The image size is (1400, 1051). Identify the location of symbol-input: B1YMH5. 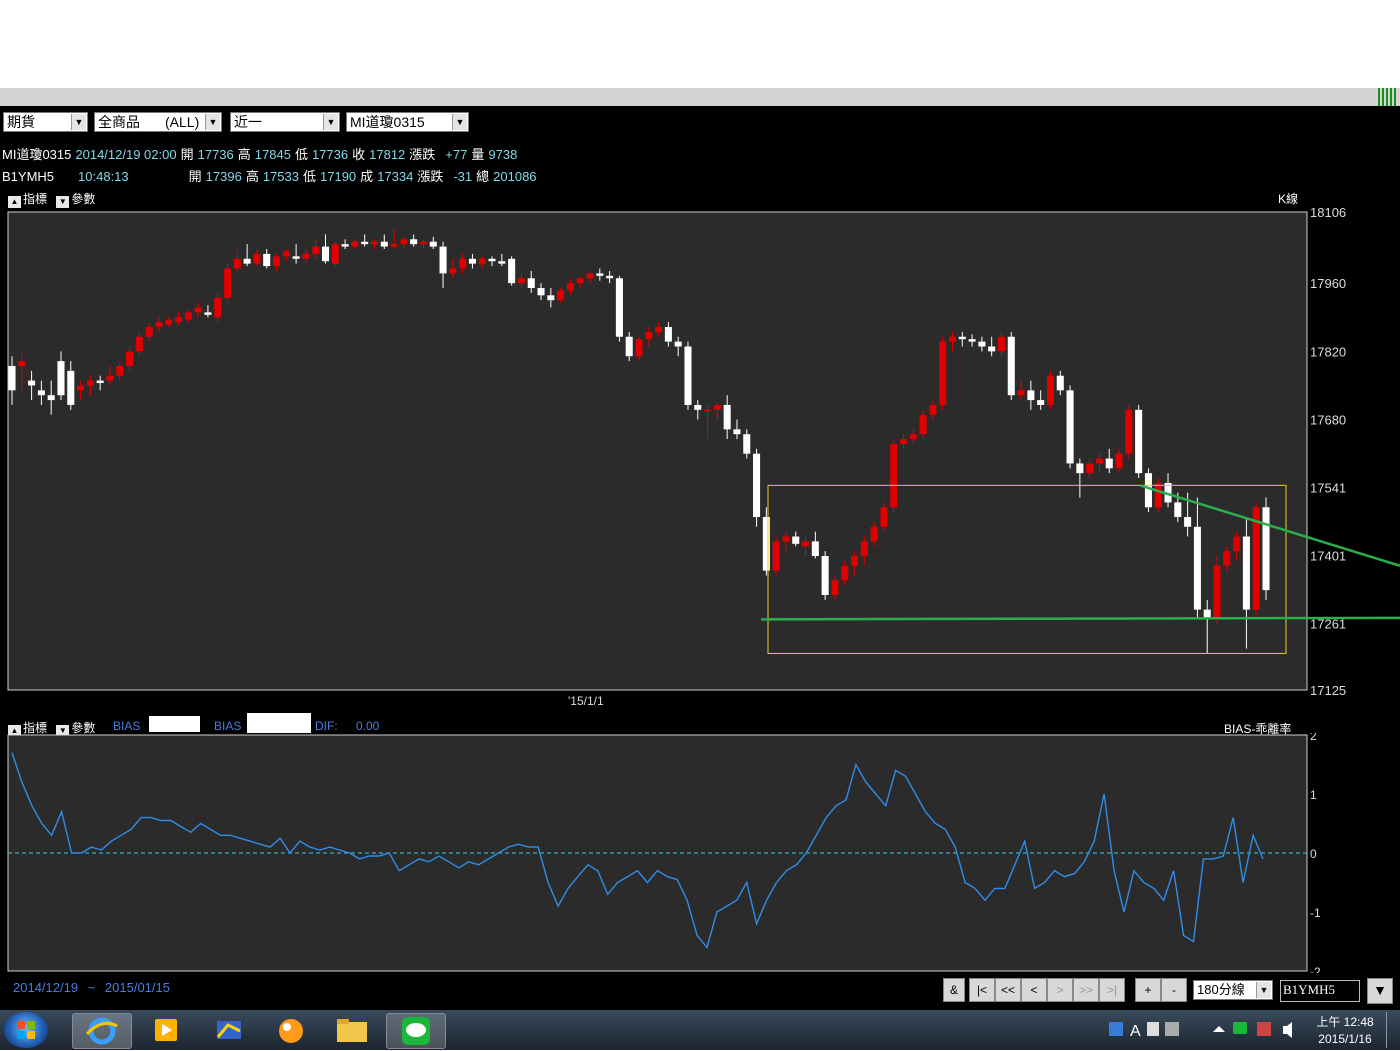
(1320, 991).